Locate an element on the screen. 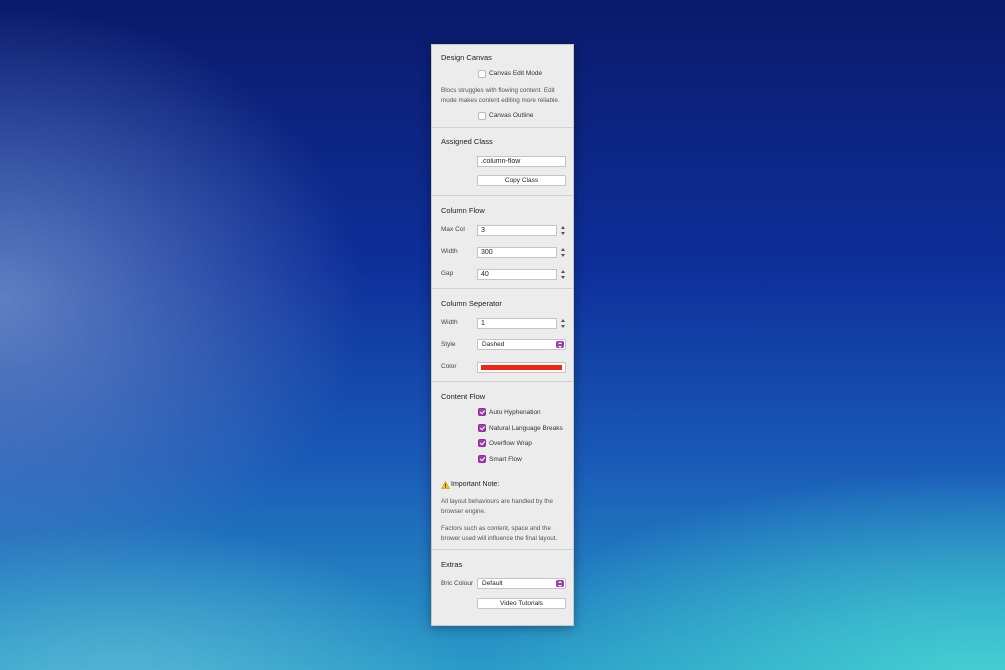 The image size is (1005, 670). overflow-wrap-label: Overflow Wrap is located at coordinates (510, 443).